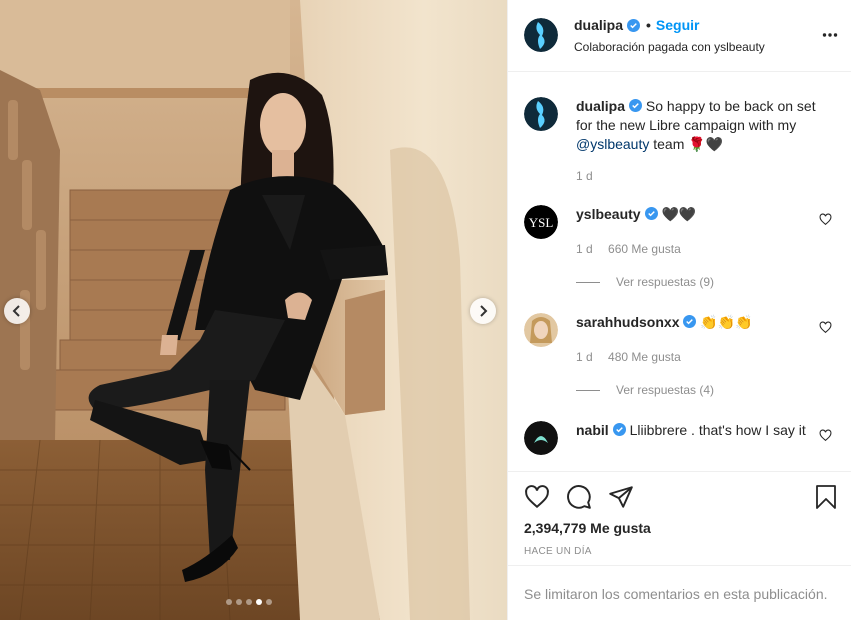 Image resolution: width=851 pixels, height=620 pixels. I want to click on likes-count: 2,394,779 Me gusta, so click(587, 528).